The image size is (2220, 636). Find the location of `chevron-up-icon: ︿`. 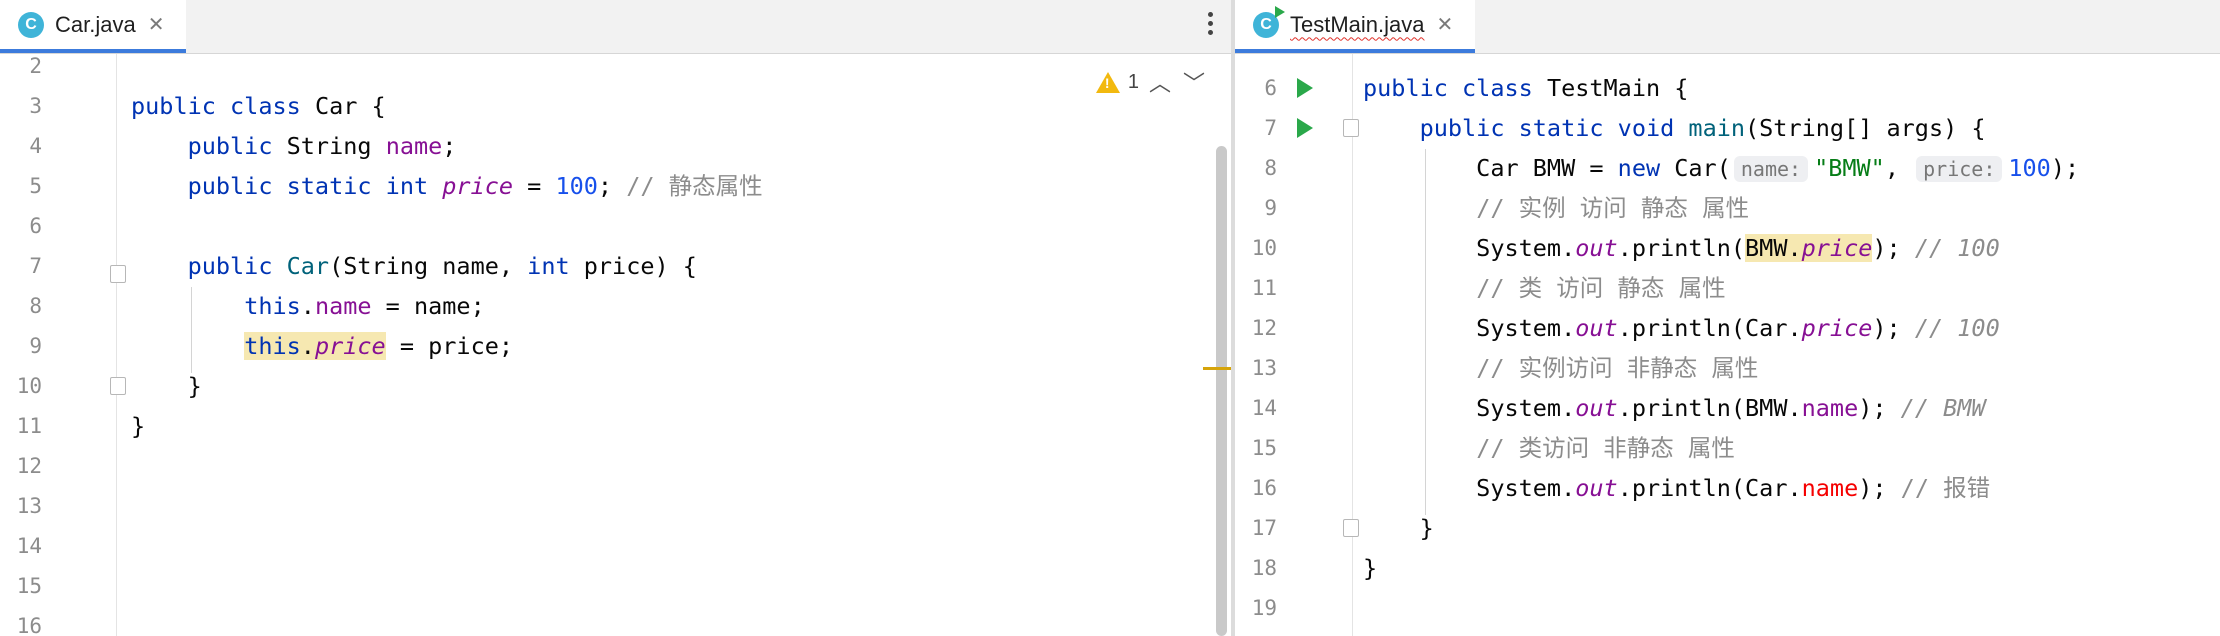

chevron-up-icon: ︿ is located at coordinates (1160, 82).